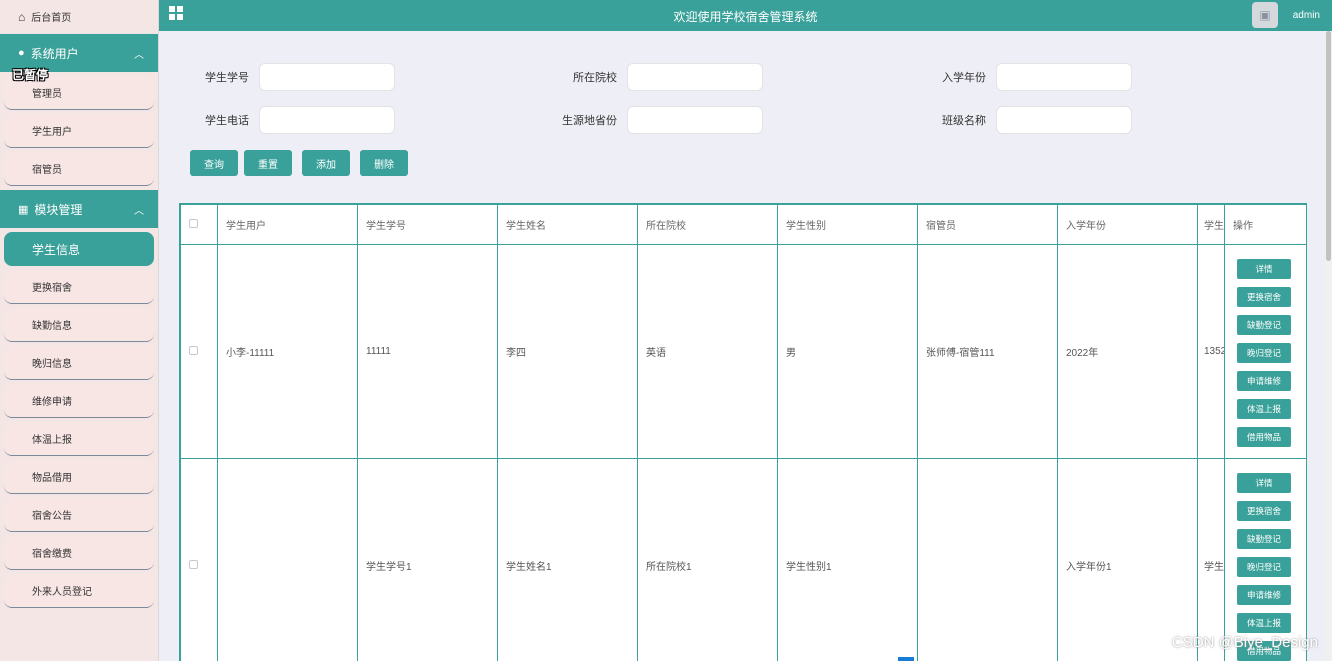  Describe the element at coordinates (79, 363) in the screenshot. I see `sidebar-item-late-return: 晚归信息` at that location.